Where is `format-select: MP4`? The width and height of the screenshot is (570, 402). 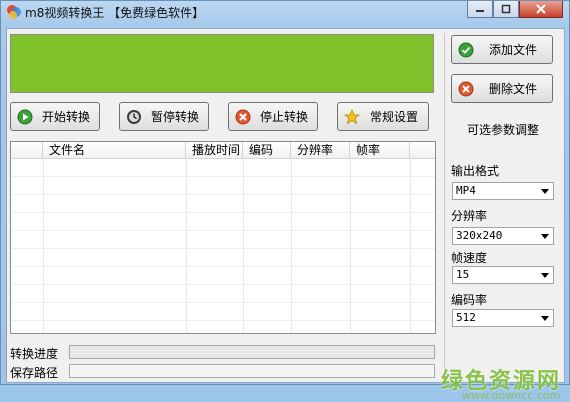 format-select: MP4 is located at coordinates (503, 191).